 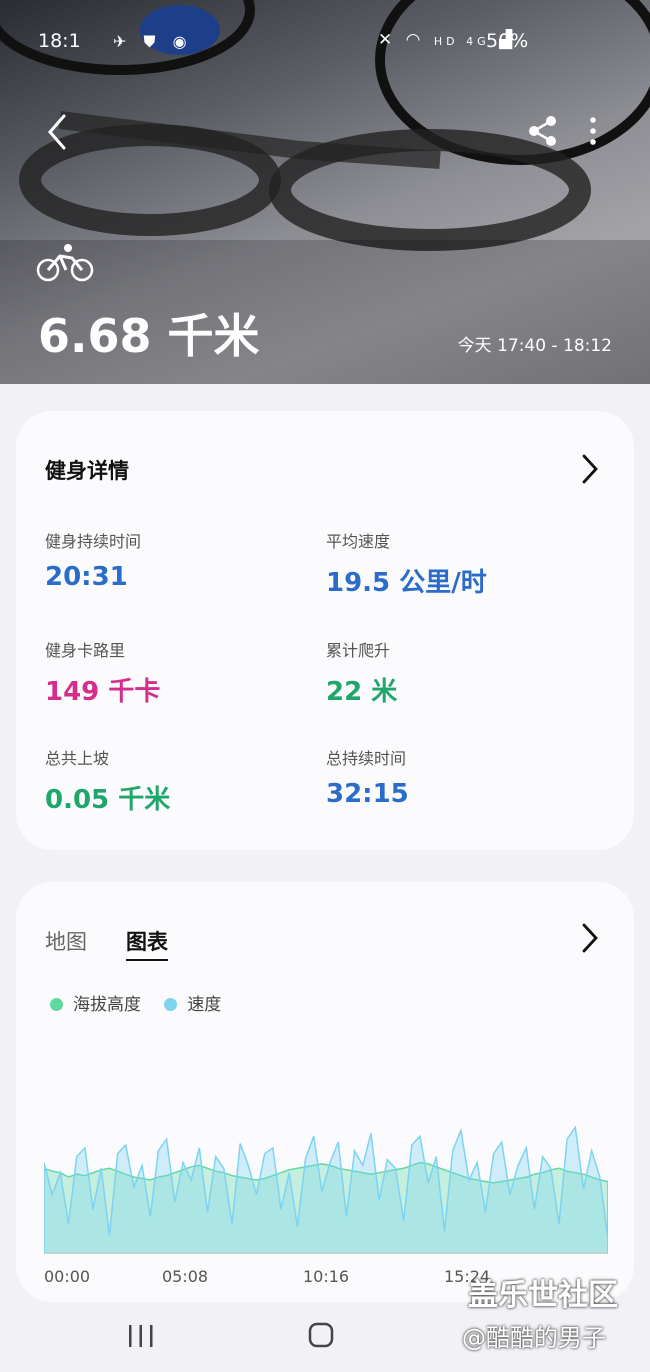 What do you see at coordinates (590, 938) in the screenshot?
I see `chart-chevron-right-icon` at bounding box center [590, 938].